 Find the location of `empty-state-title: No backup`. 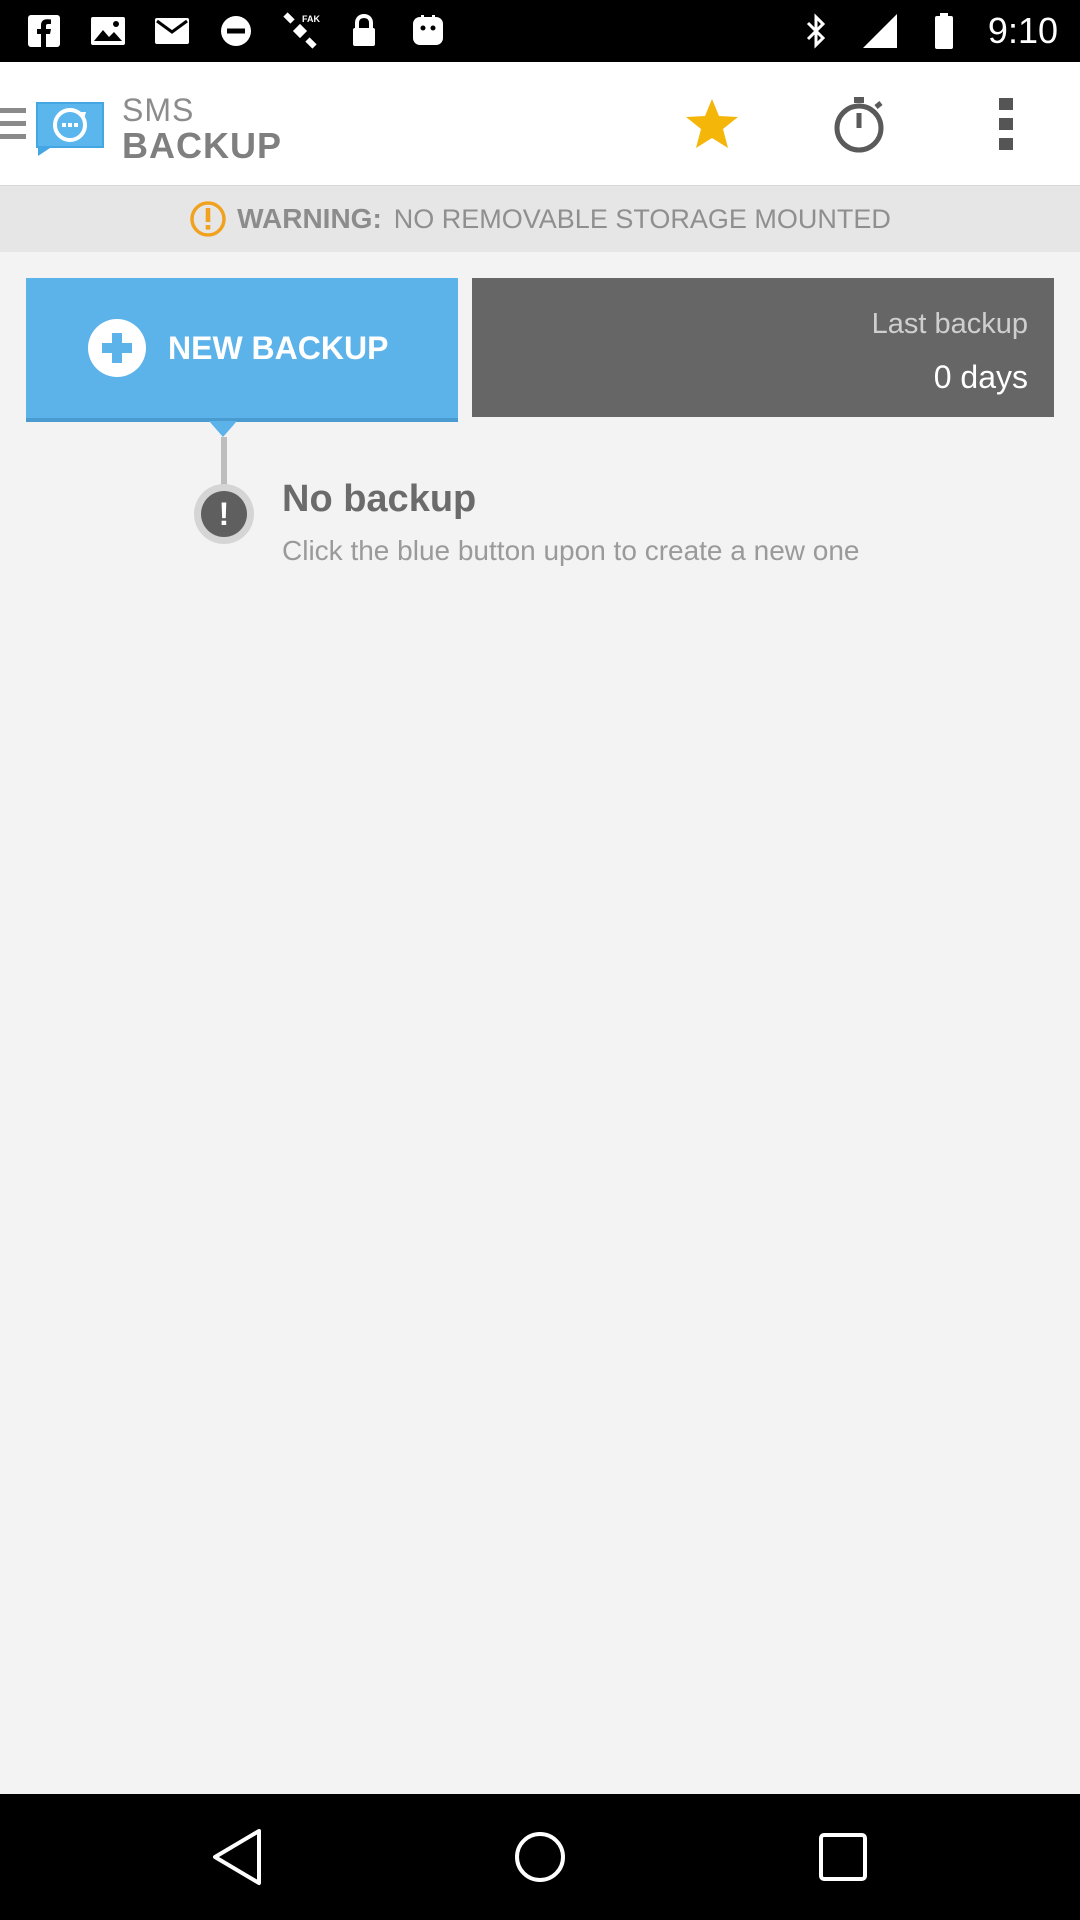

empty-state-title: No backup is located at coordinates (379, 499).